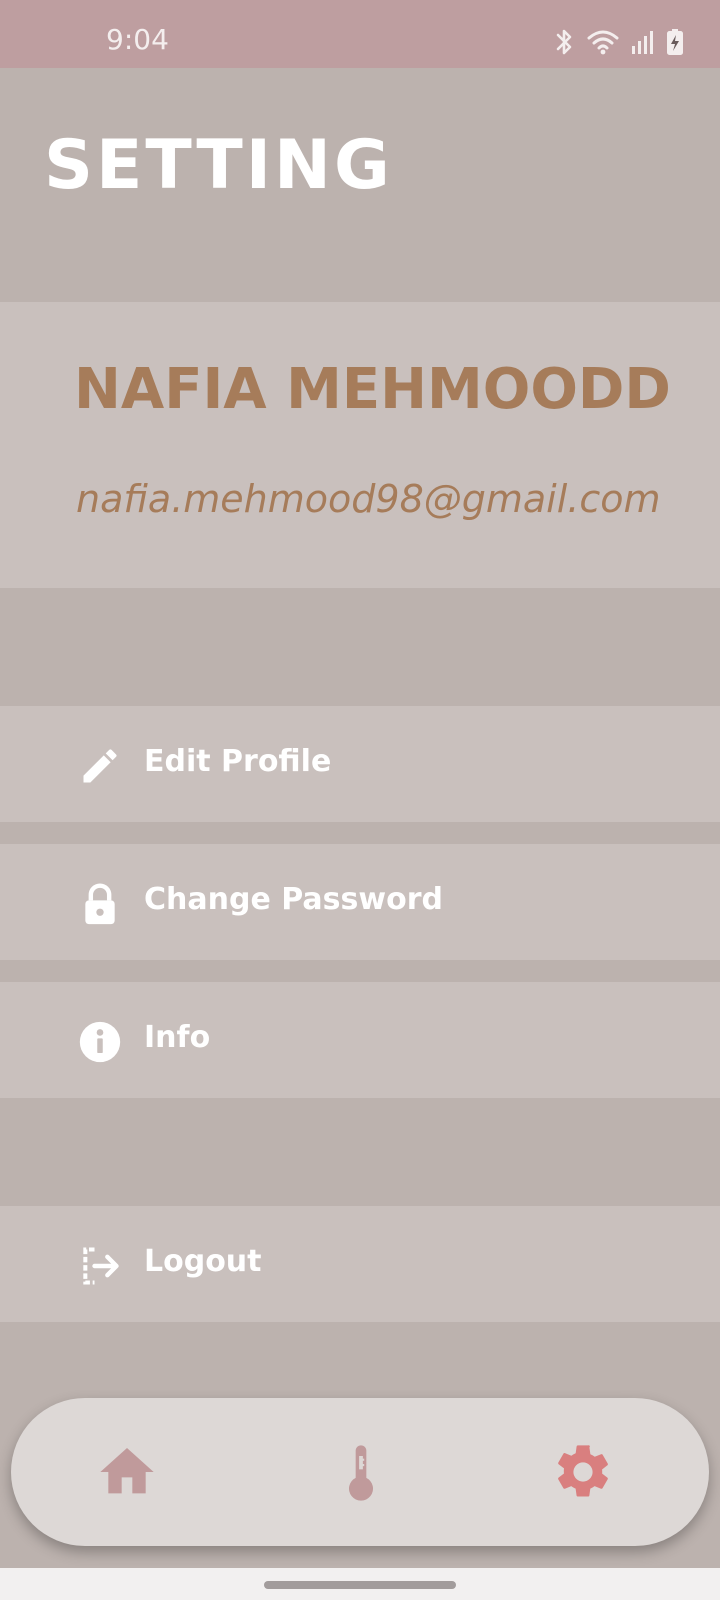  Describe the element at coordinates (643, 42) in the screenshot. I see `signal-icon` at that location.